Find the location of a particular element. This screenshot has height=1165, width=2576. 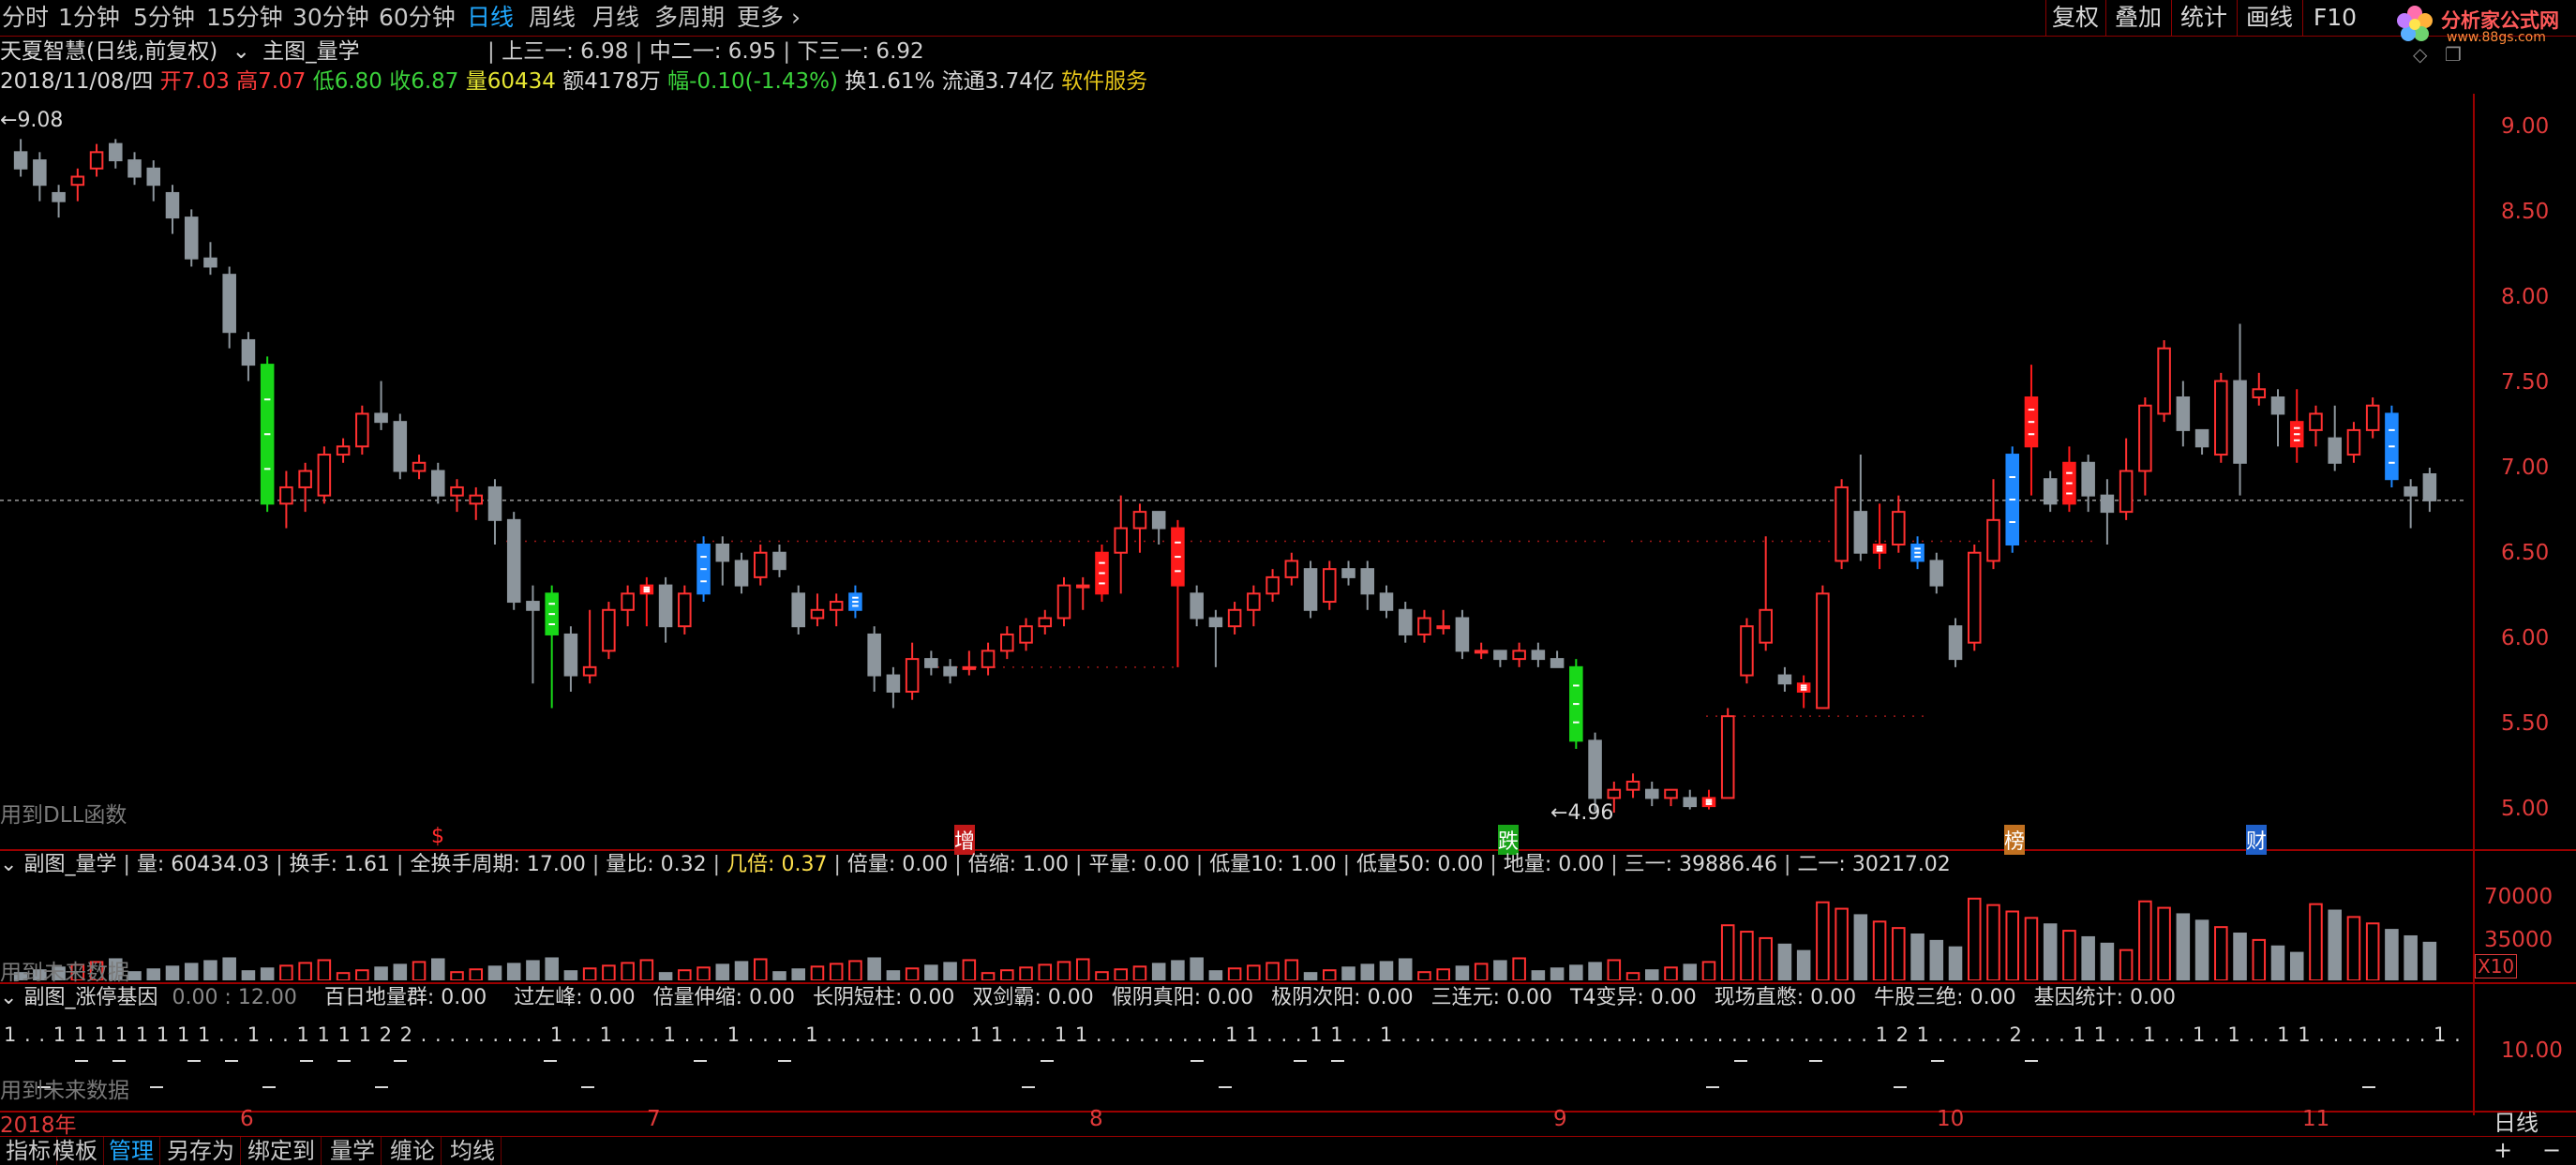

main-indicator-name: 主图_量学 is located at coordinates (311, 51).